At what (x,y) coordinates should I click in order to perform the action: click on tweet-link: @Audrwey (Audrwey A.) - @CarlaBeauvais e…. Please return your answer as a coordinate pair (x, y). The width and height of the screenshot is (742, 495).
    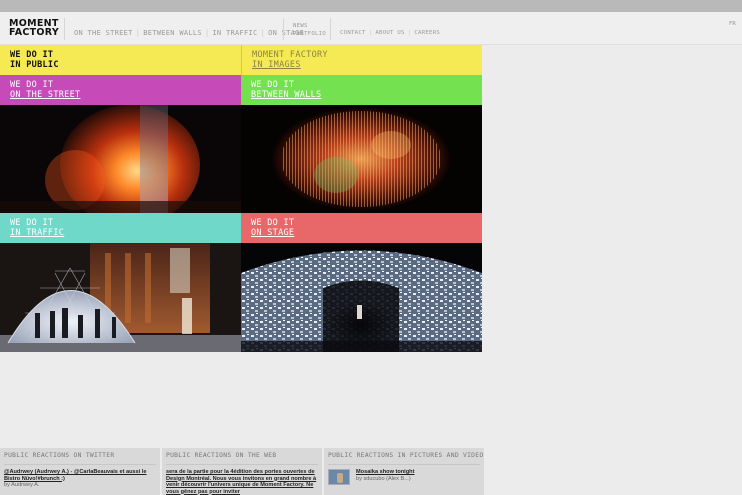
    Looking at the image, I should click on (80, 475).